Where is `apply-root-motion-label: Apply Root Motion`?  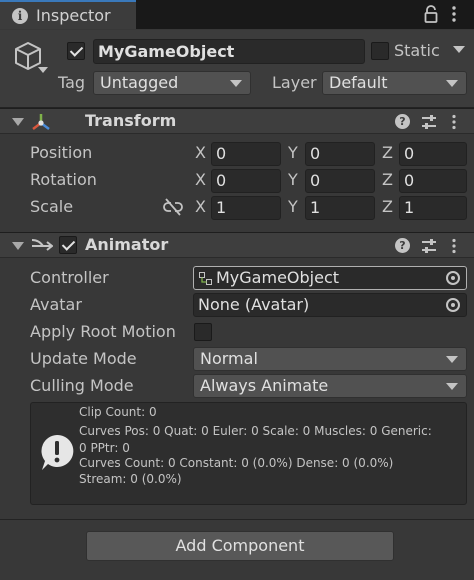
apply-root-motion-label: Apply Root Motion is located at coordinates (103, 331).